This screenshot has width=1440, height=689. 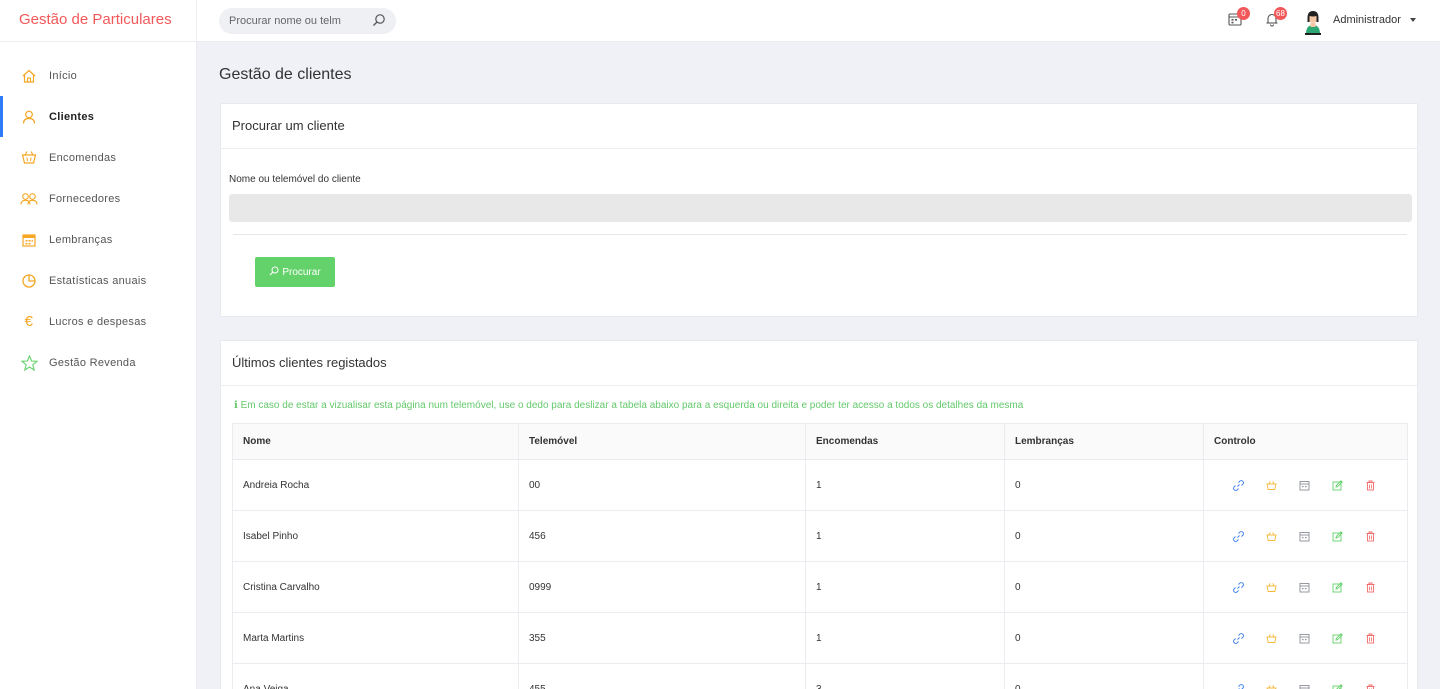 I want to click on euro-icon: €, so click(x=29, y=321).